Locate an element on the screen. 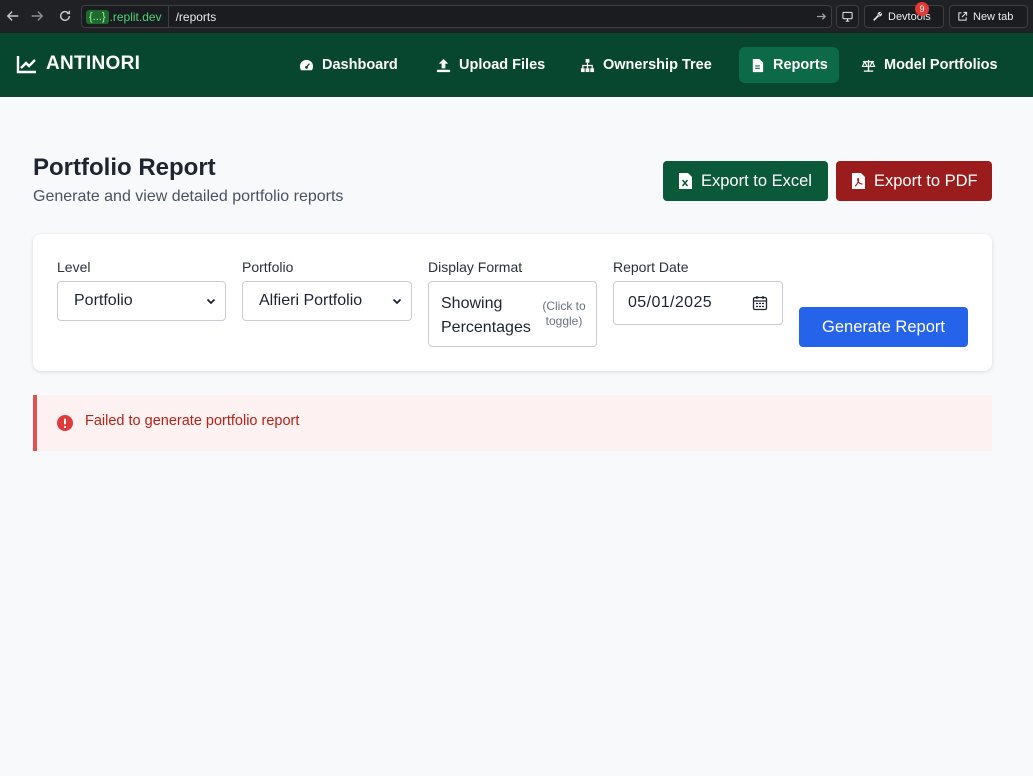 This screenshot has height=776, width=1033. nav-label: Model Portfolios is located at coordinates (941, 65).